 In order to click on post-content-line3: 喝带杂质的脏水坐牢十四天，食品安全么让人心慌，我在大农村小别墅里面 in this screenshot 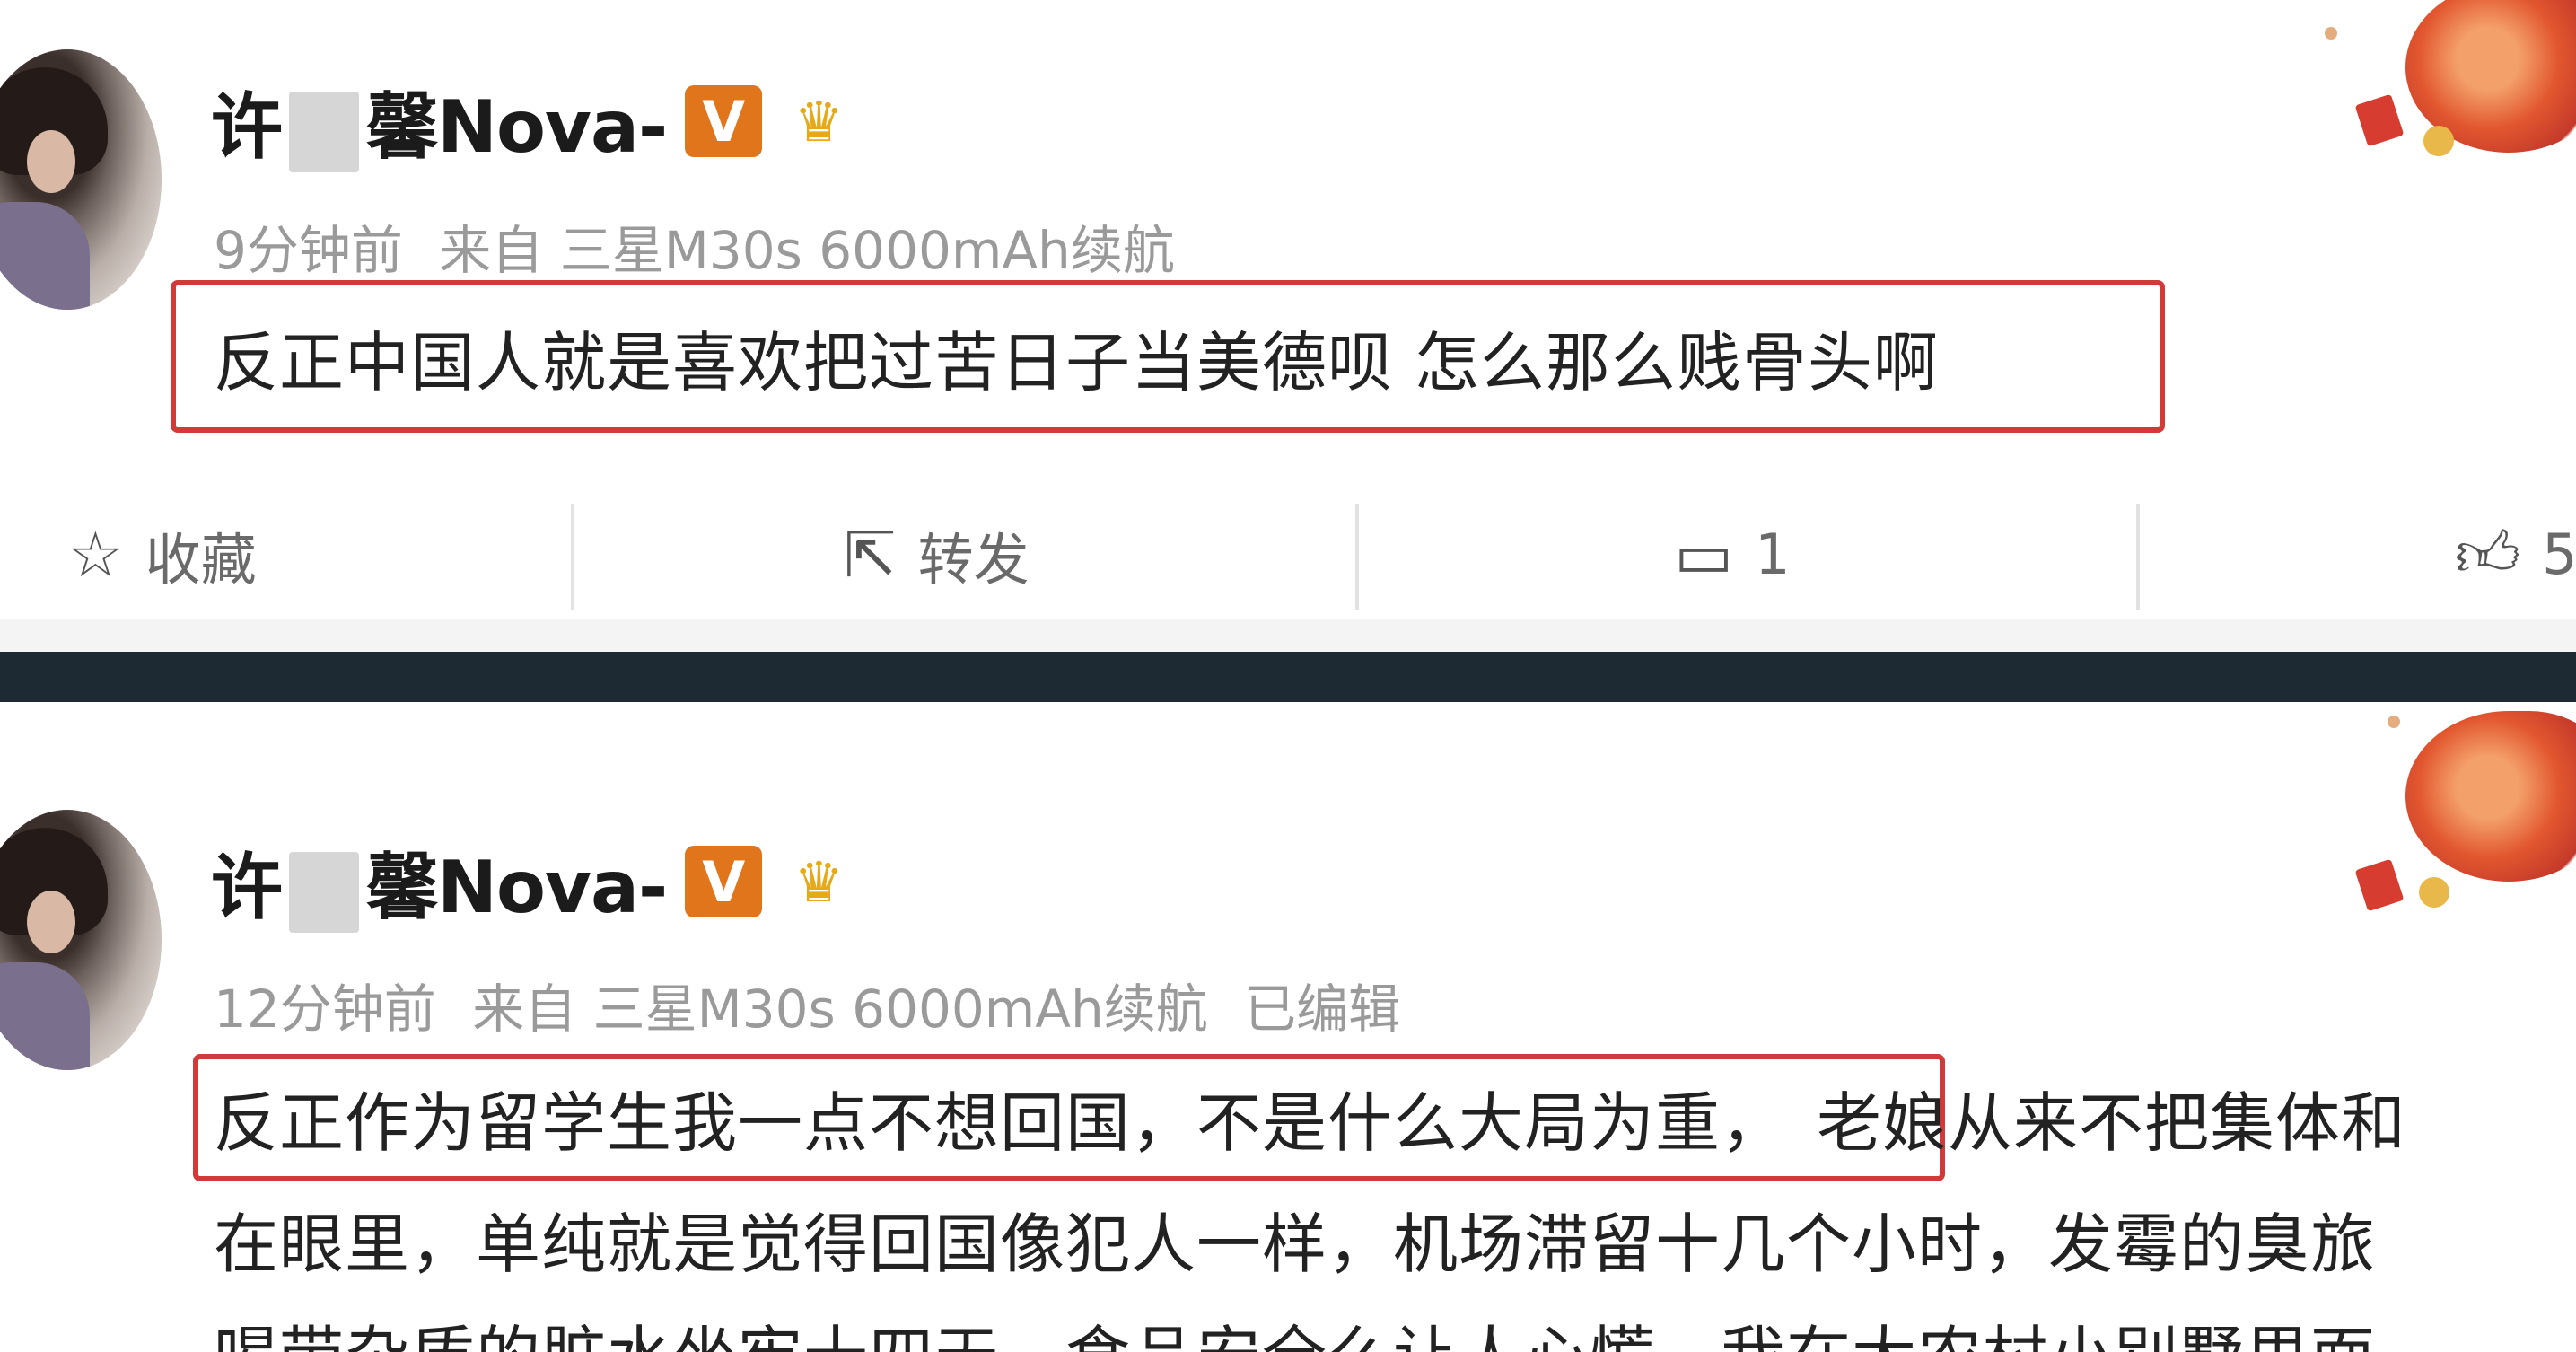, I will do `click(1295, 1328)`.